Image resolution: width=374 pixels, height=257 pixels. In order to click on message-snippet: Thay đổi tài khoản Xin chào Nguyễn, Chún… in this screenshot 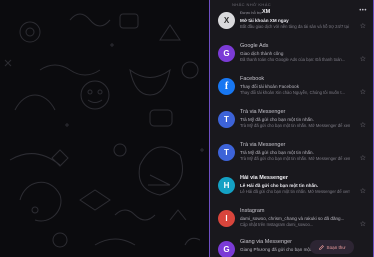, I will do `click(292, 92)`.